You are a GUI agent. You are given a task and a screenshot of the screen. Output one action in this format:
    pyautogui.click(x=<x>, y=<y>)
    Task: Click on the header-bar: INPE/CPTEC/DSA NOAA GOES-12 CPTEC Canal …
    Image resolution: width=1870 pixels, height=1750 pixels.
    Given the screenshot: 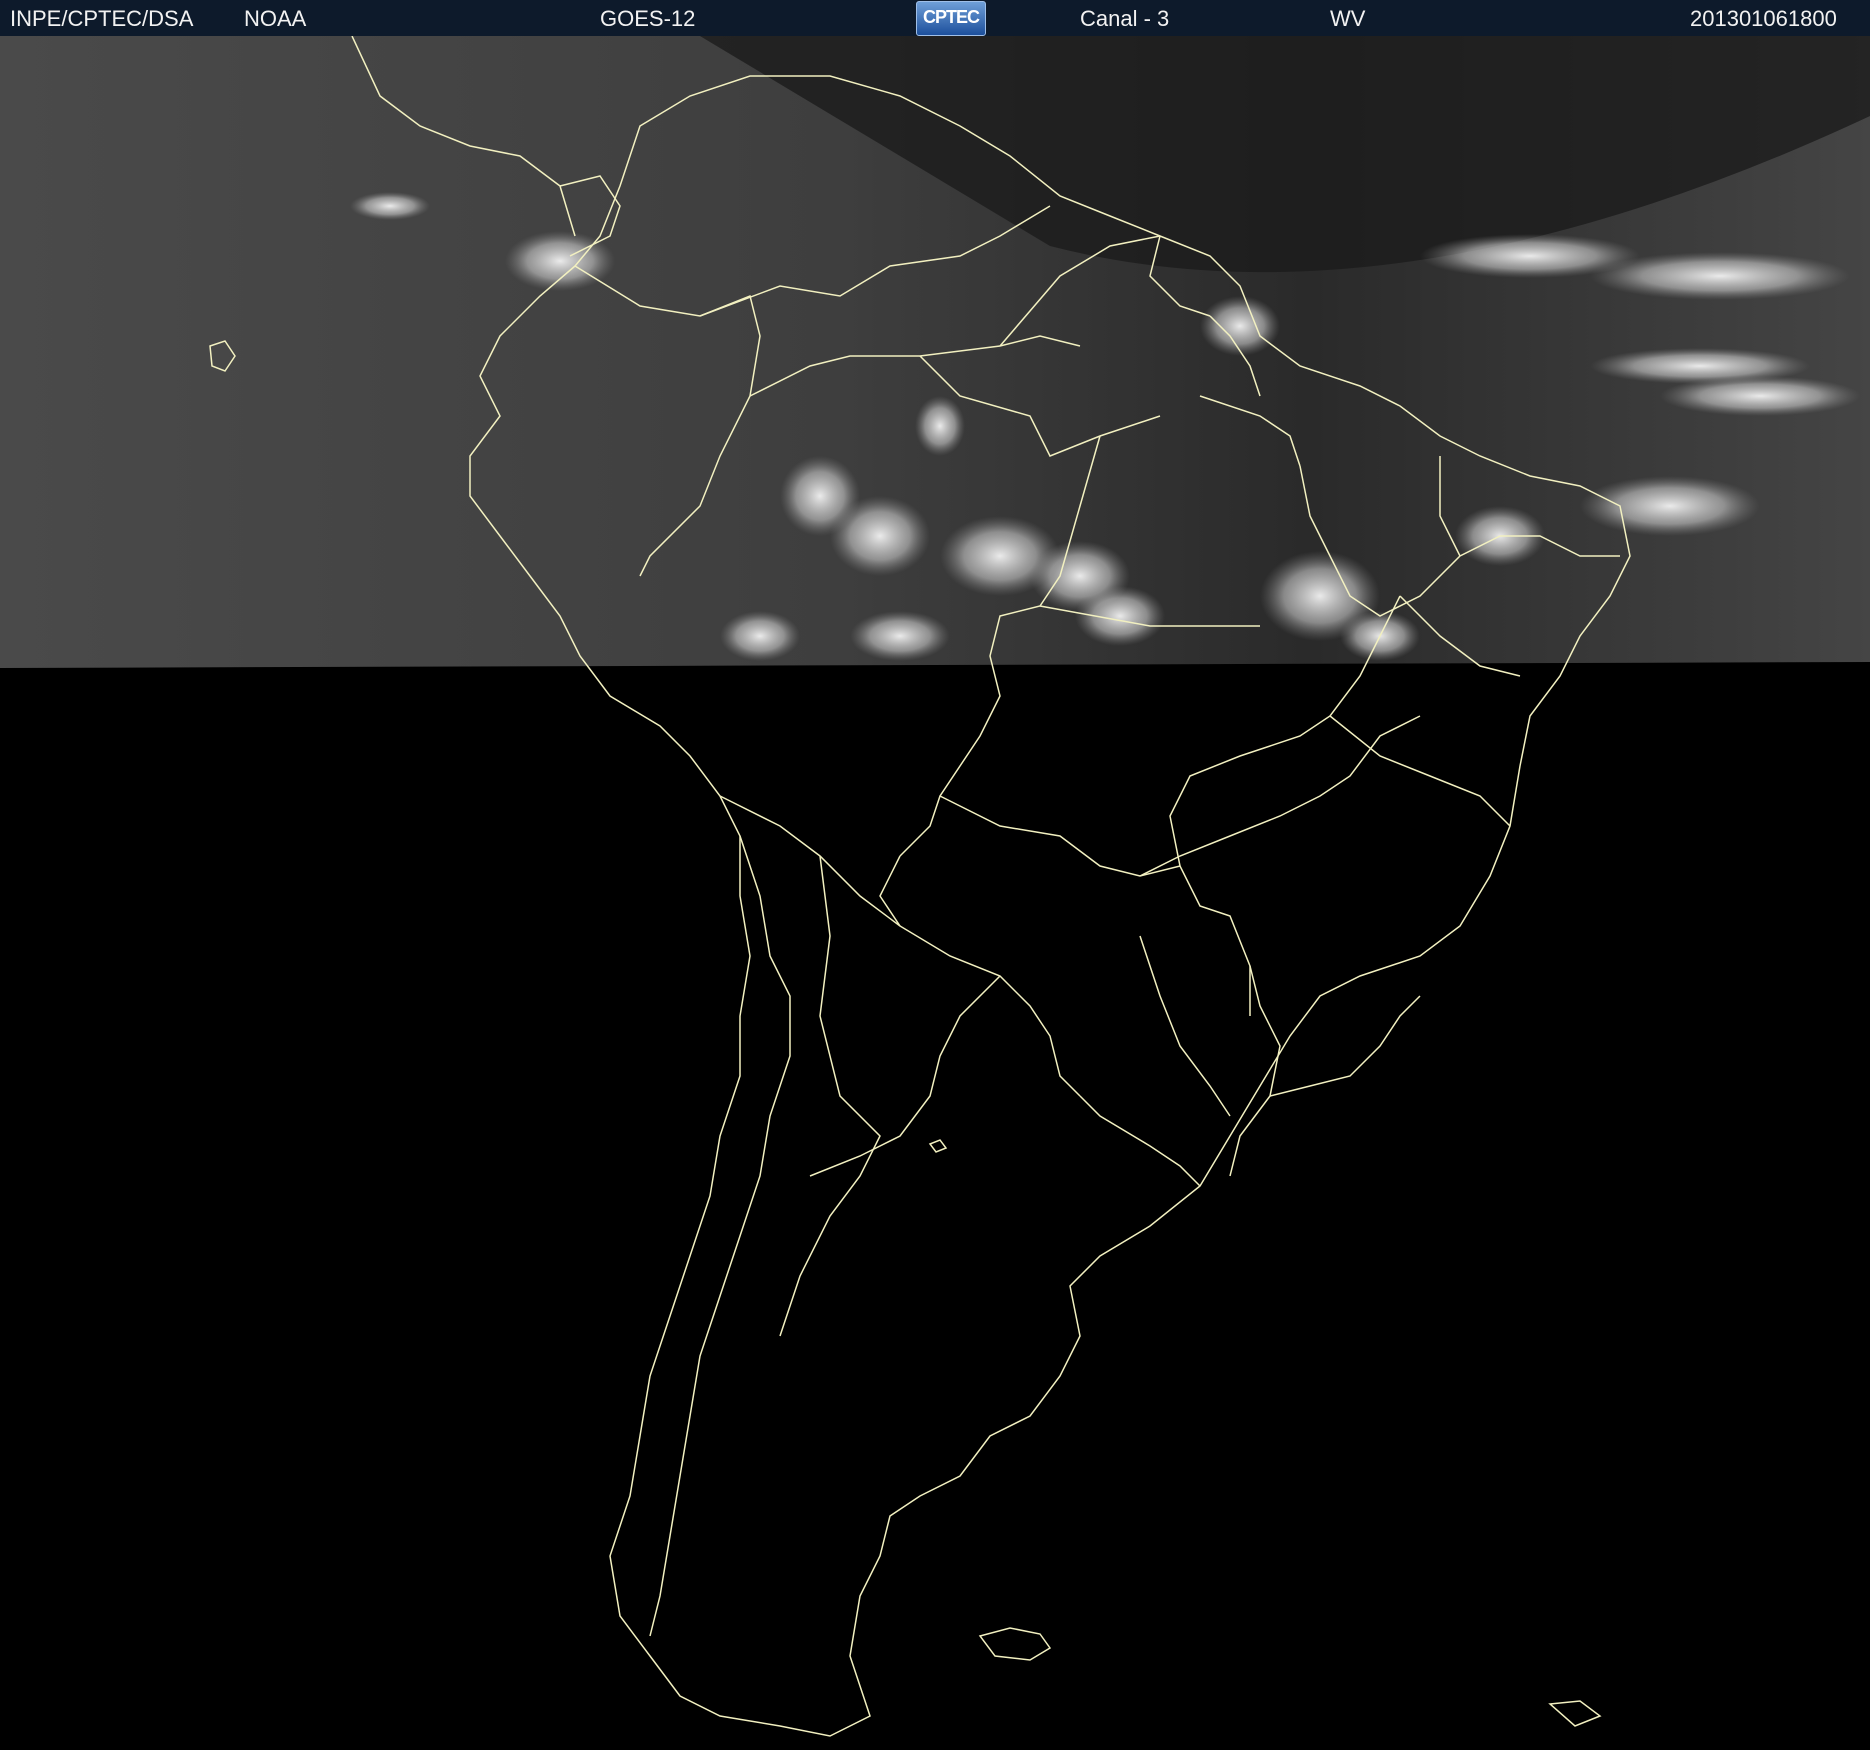 What is the action you would take?
    pyautogui.click(x=935, y=18)
    